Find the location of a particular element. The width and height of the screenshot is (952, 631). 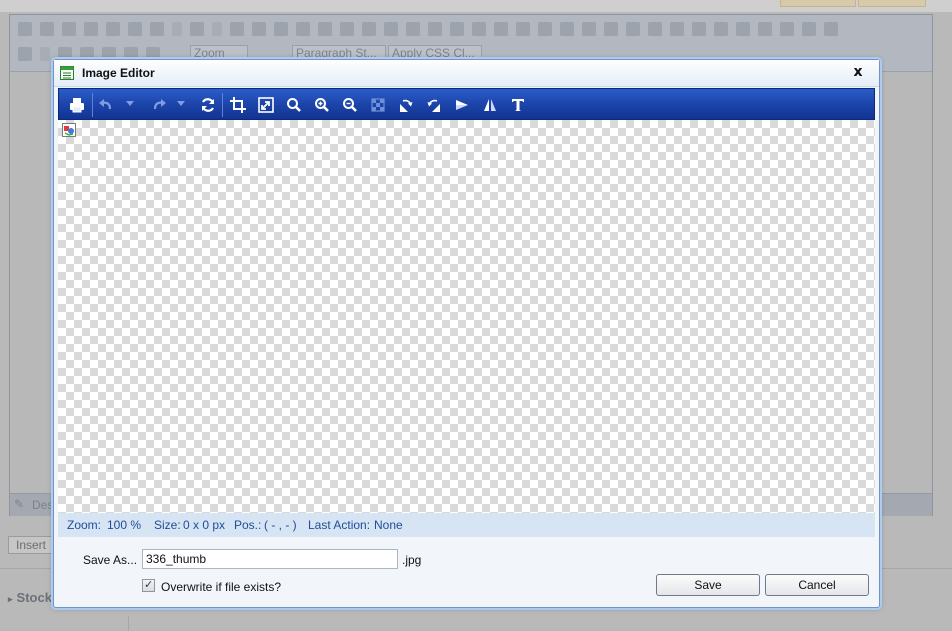

redo-button is located at coordinates (159, 105).